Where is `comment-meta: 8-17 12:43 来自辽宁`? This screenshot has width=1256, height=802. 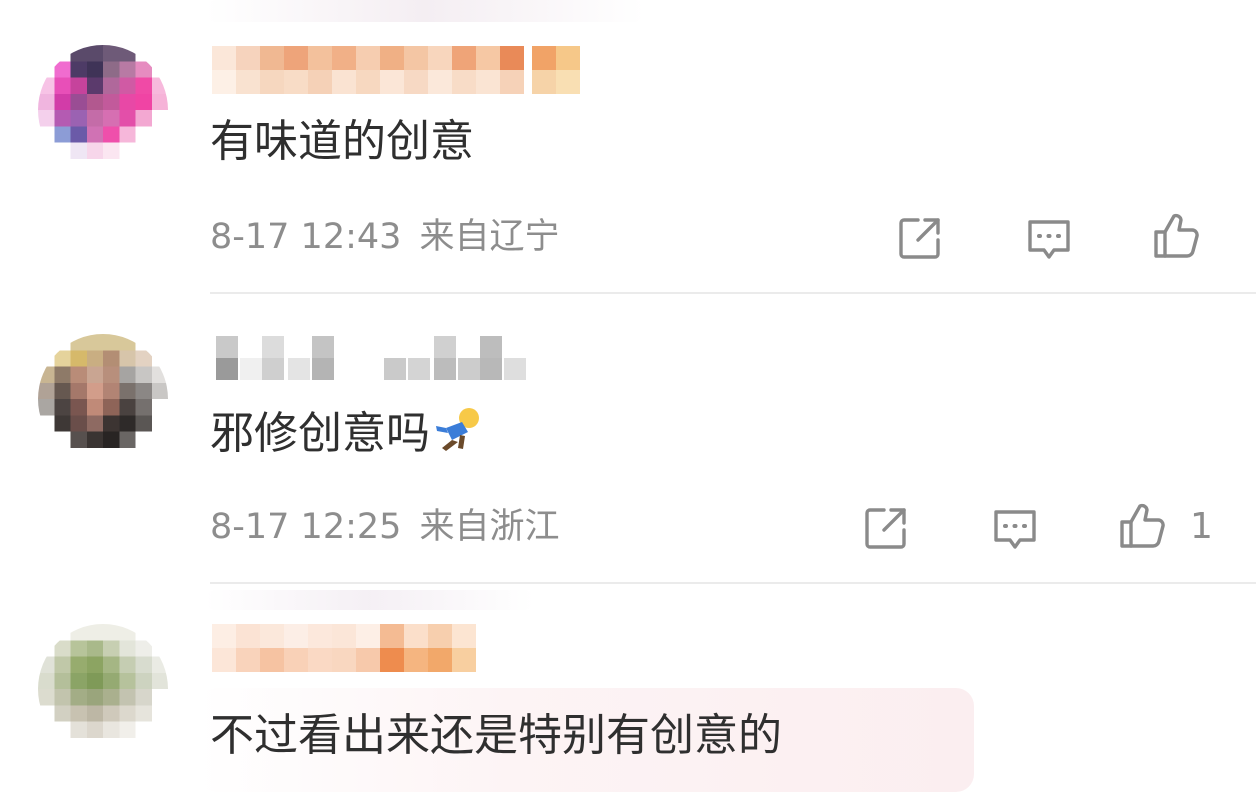 comment-meta: 8-17 12:43 来自辽宁 is located at coordinates (384, 237).